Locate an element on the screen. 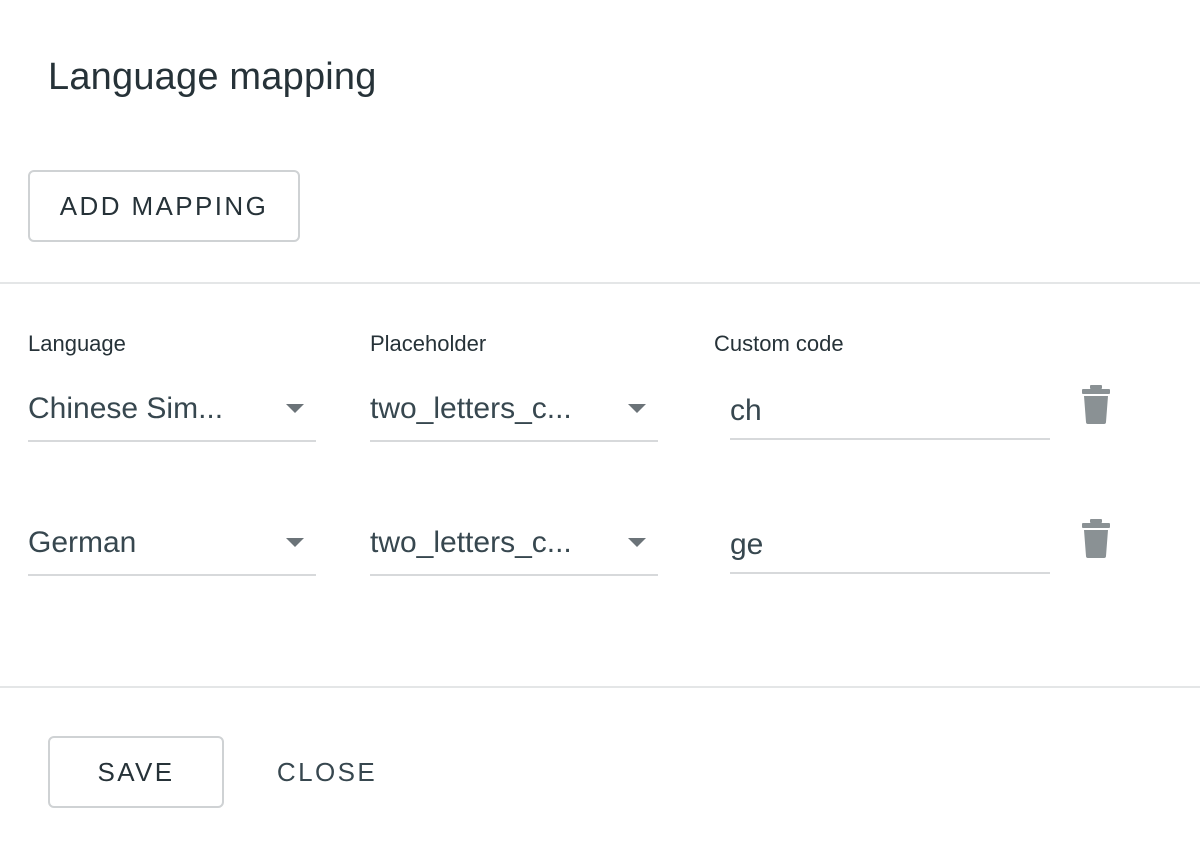 The image size is (1200, 856). save-button: SAVE is located at coordinates (136, 772).